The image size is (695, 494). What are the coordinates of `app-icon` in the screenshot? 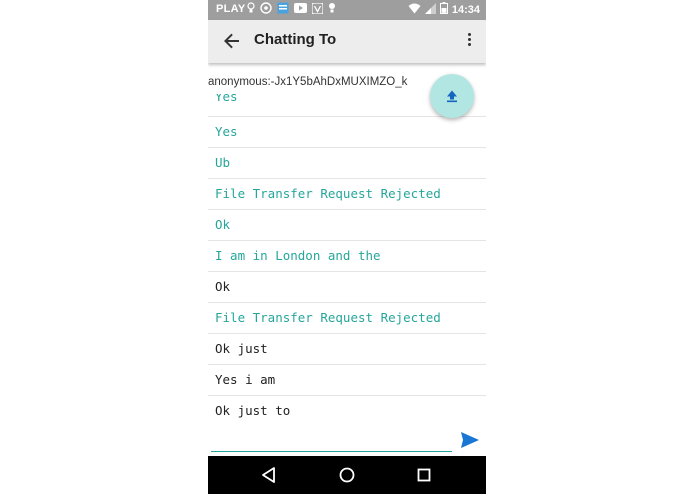 It's located at (283, 10).